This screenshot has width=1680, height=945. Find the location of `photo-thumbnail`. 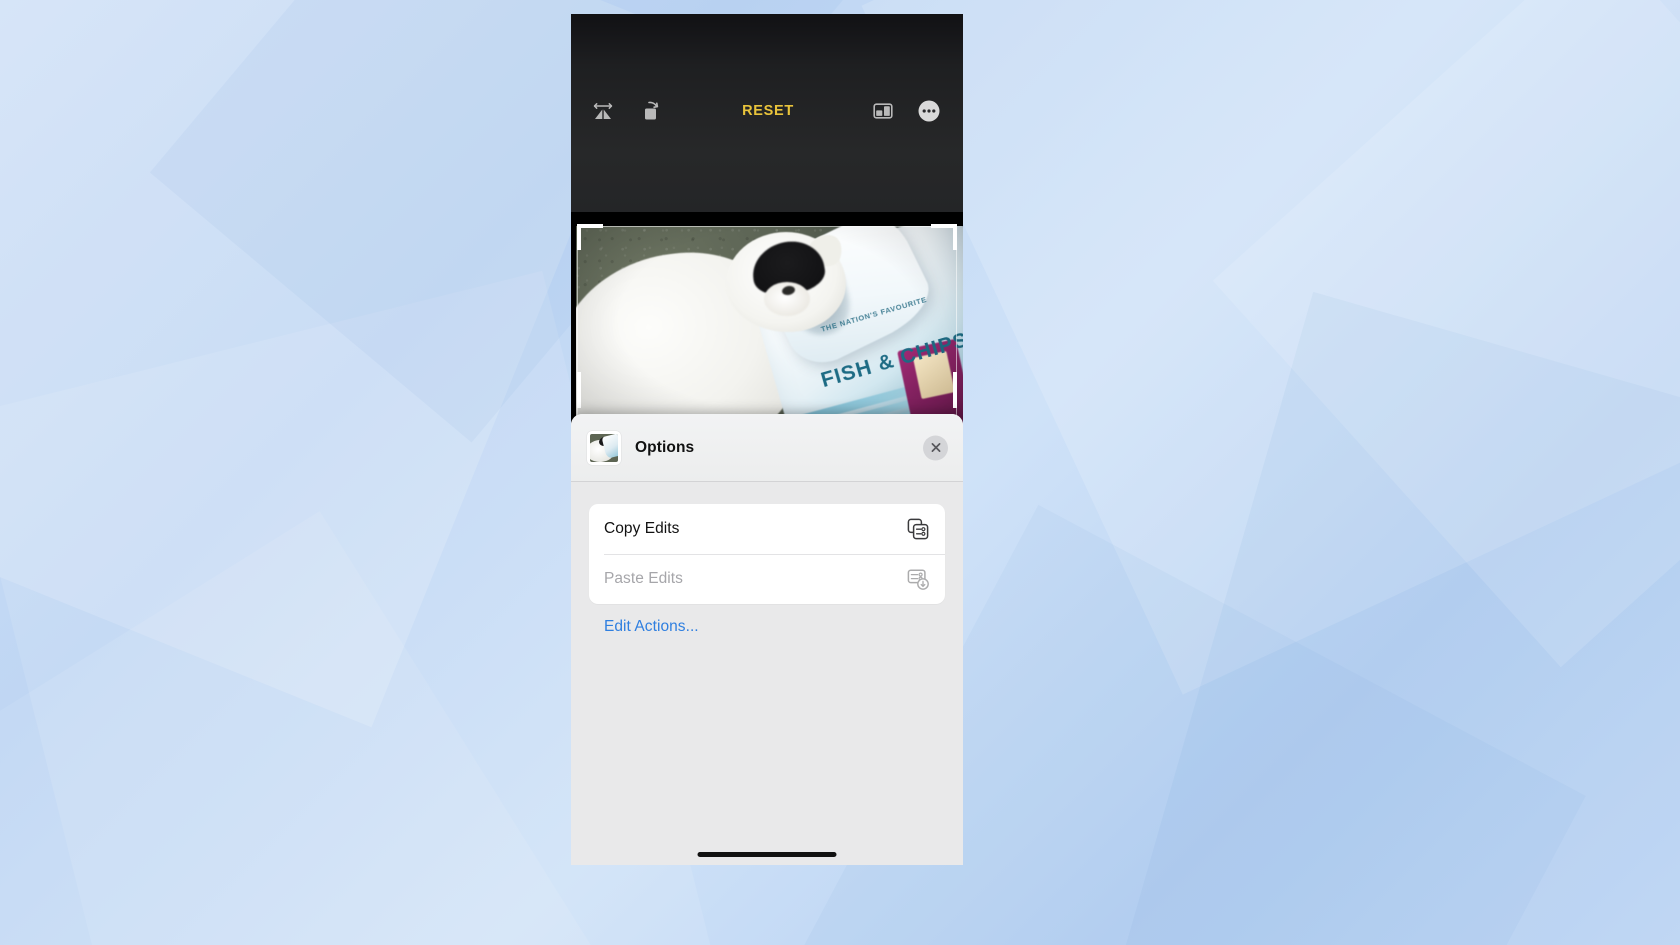

photo-thumbnail is located at coordinates (604, 447).